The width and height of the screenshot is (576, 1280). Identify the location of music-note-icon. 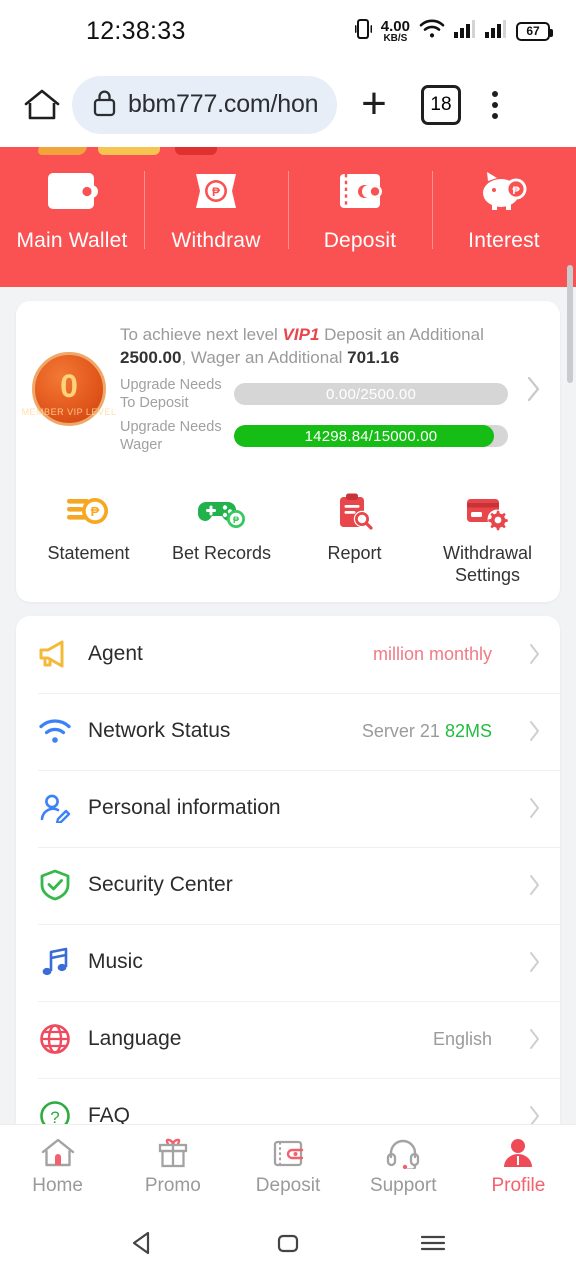
(55, 962).